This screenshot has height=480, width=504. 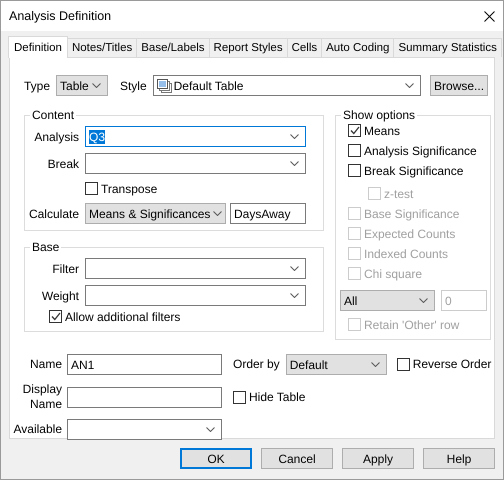 I want to click on variable-field: DaysAway, so click(x=268, y=213).